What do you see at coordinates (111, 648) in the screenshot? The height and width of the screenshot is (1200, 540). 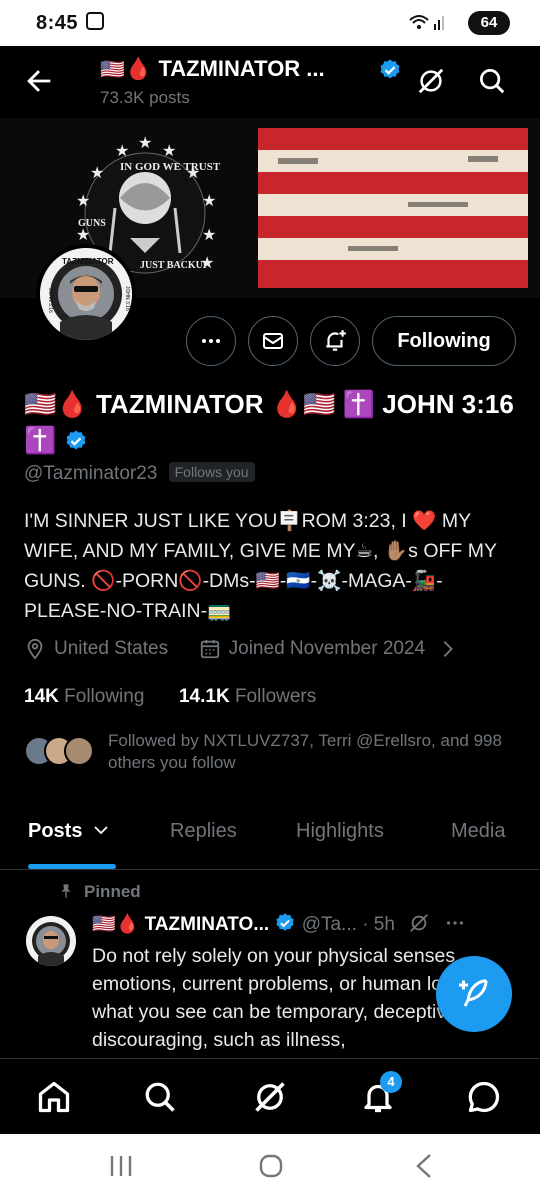 I see `location-text: United States` at bounding box center [111, 648].